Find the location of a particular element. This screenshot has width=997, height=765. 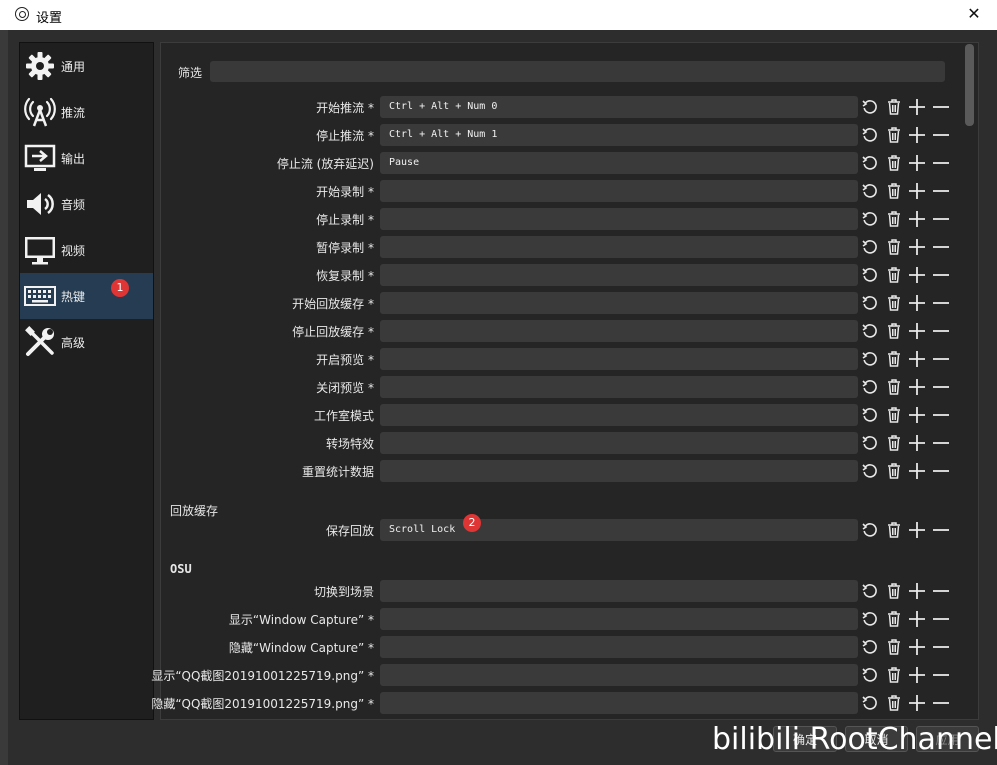

sidebar-item-stream: 推流 is located at coordinates (86, 112).